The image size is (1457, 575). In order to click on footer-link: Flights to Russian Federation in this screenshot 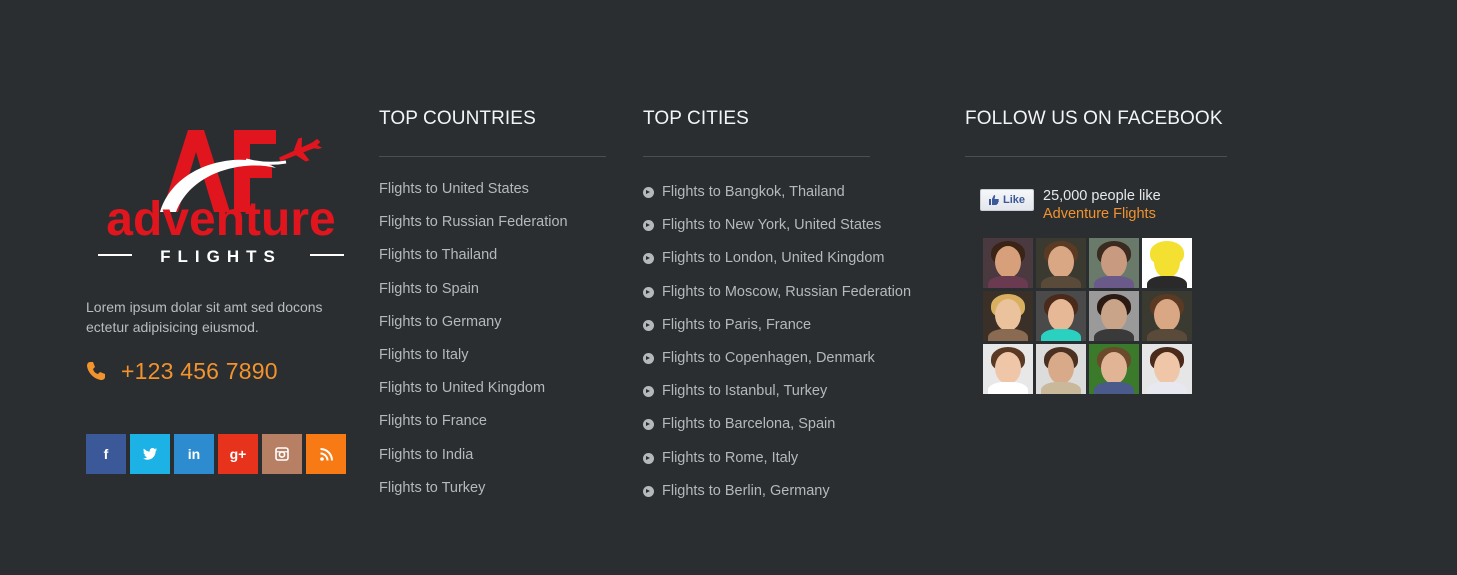, I will do `click(492, 228)`.